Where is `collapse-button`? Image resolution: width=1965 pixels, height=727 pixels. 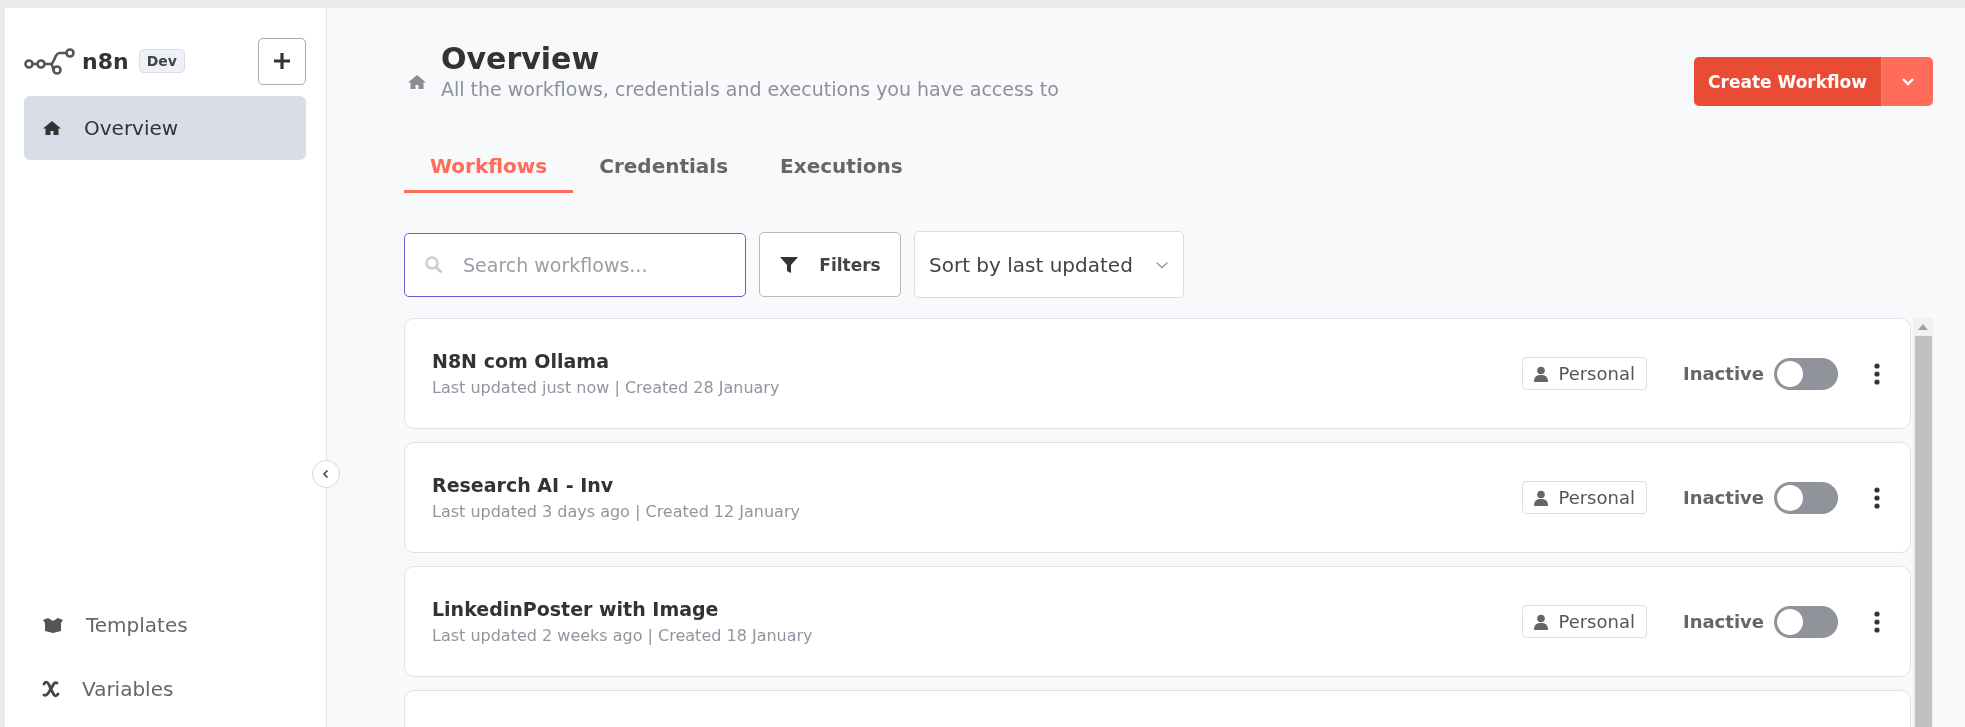
collapse-button is located at coordinates (326, 474).